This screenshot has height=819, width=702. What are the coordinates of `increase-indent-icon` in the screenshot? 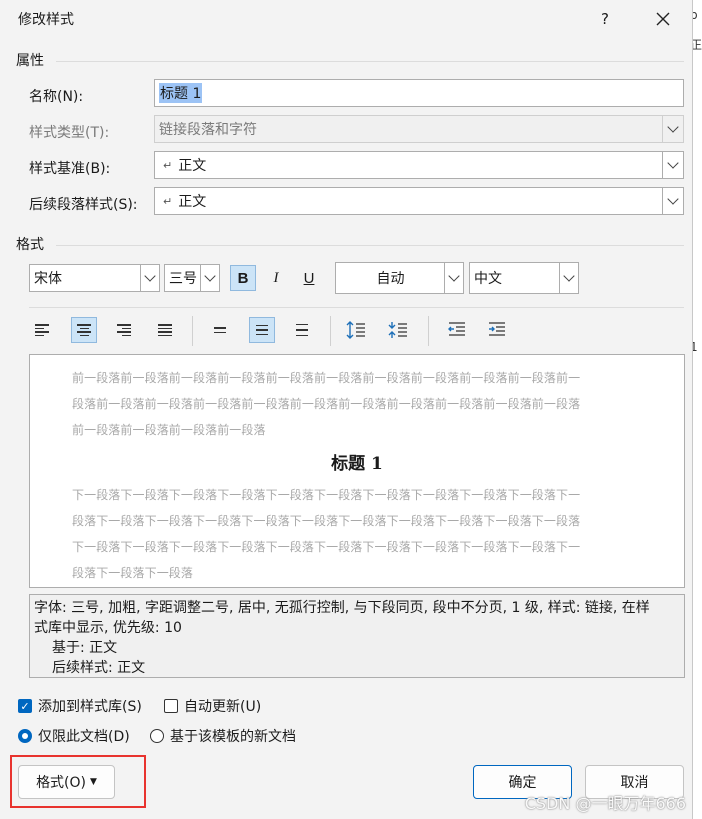 It's located at (497, 329).